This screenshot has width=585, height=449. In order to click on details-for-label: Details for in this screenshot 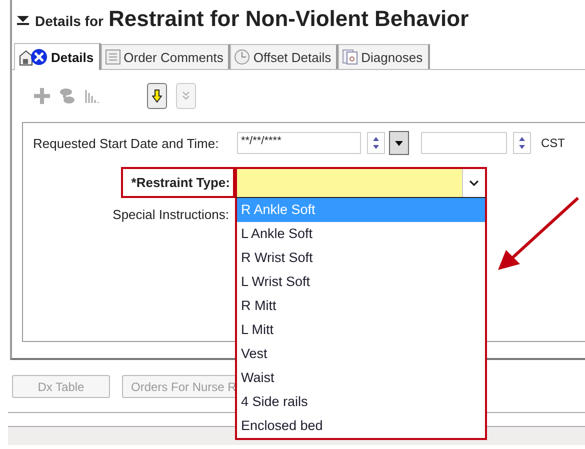, I will do `click(69, 21)`.